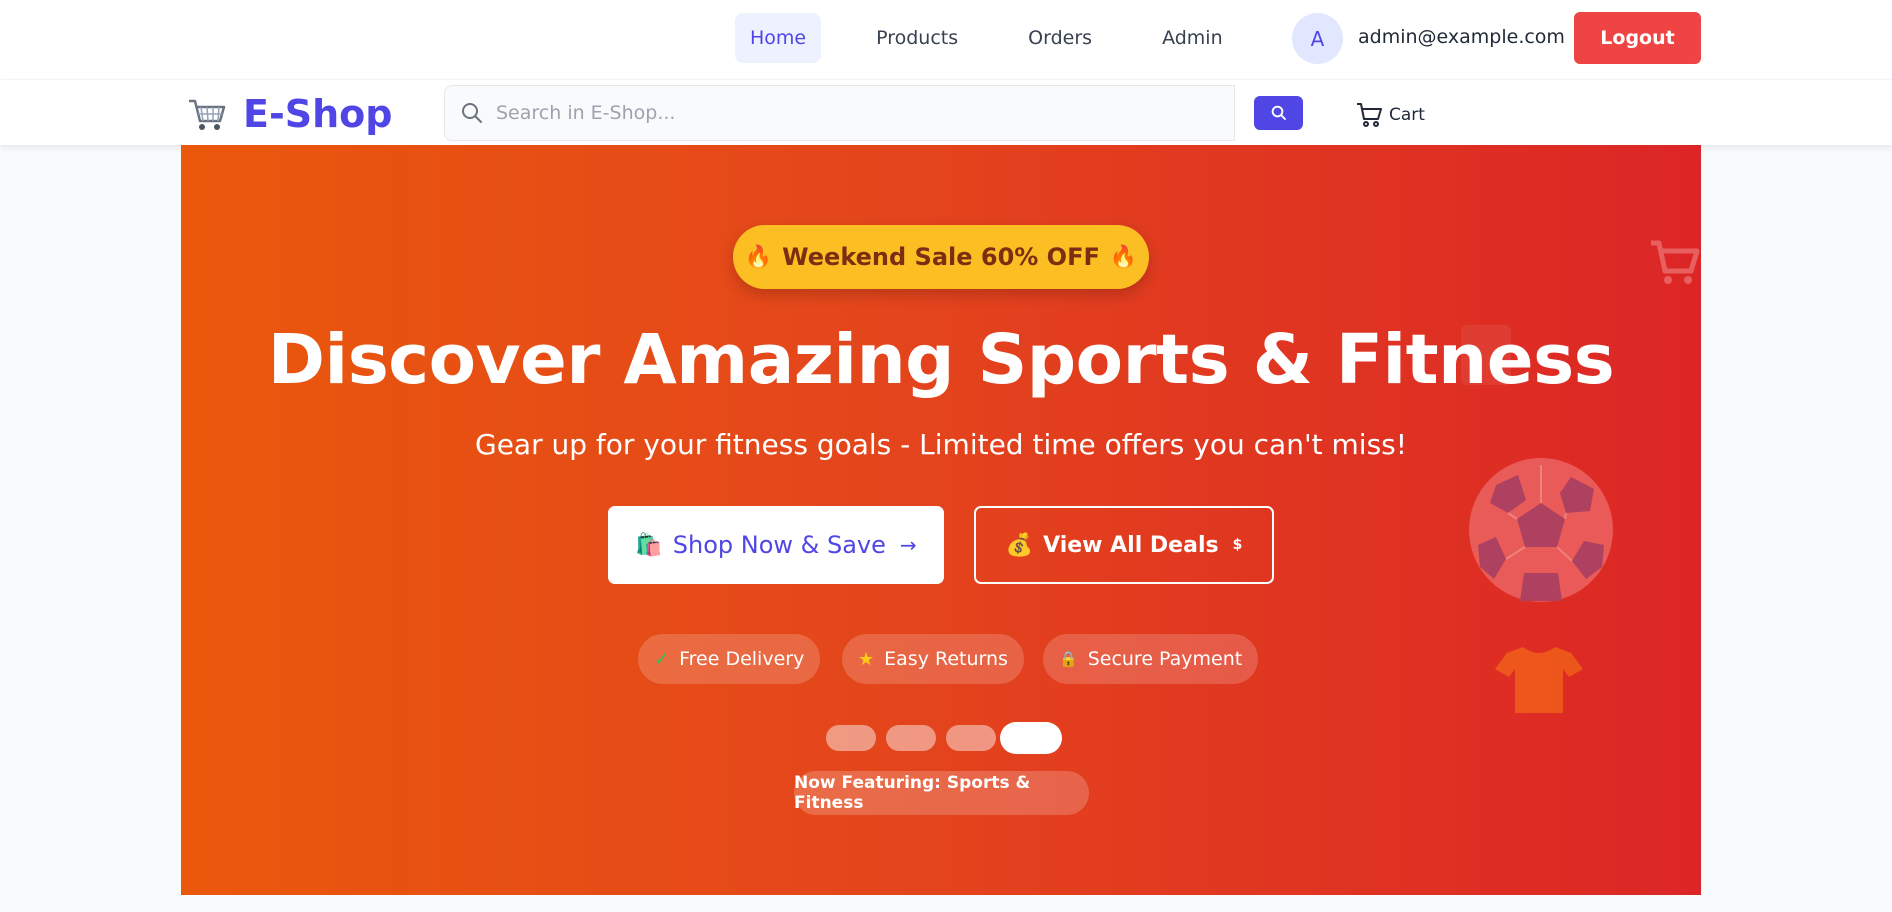 The width and height of the screenshot is (1892, 912). What do you see at coordinates (1407, 115) in the screenshot?
I see `cart-label: Cart` at bounding box center [1407, 115].